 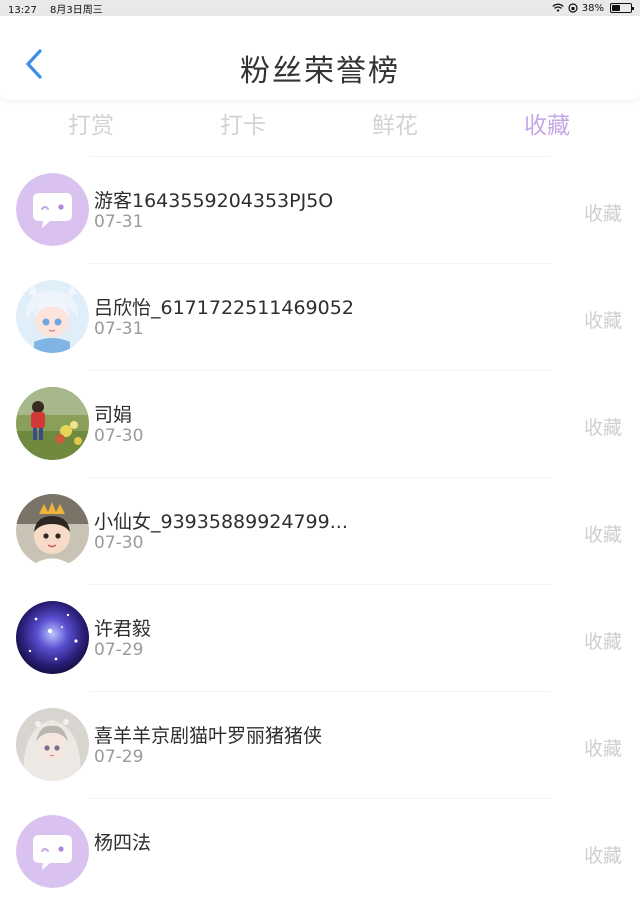 I want to click on child-garden-avatar-icon, so click(x=52, y=423).